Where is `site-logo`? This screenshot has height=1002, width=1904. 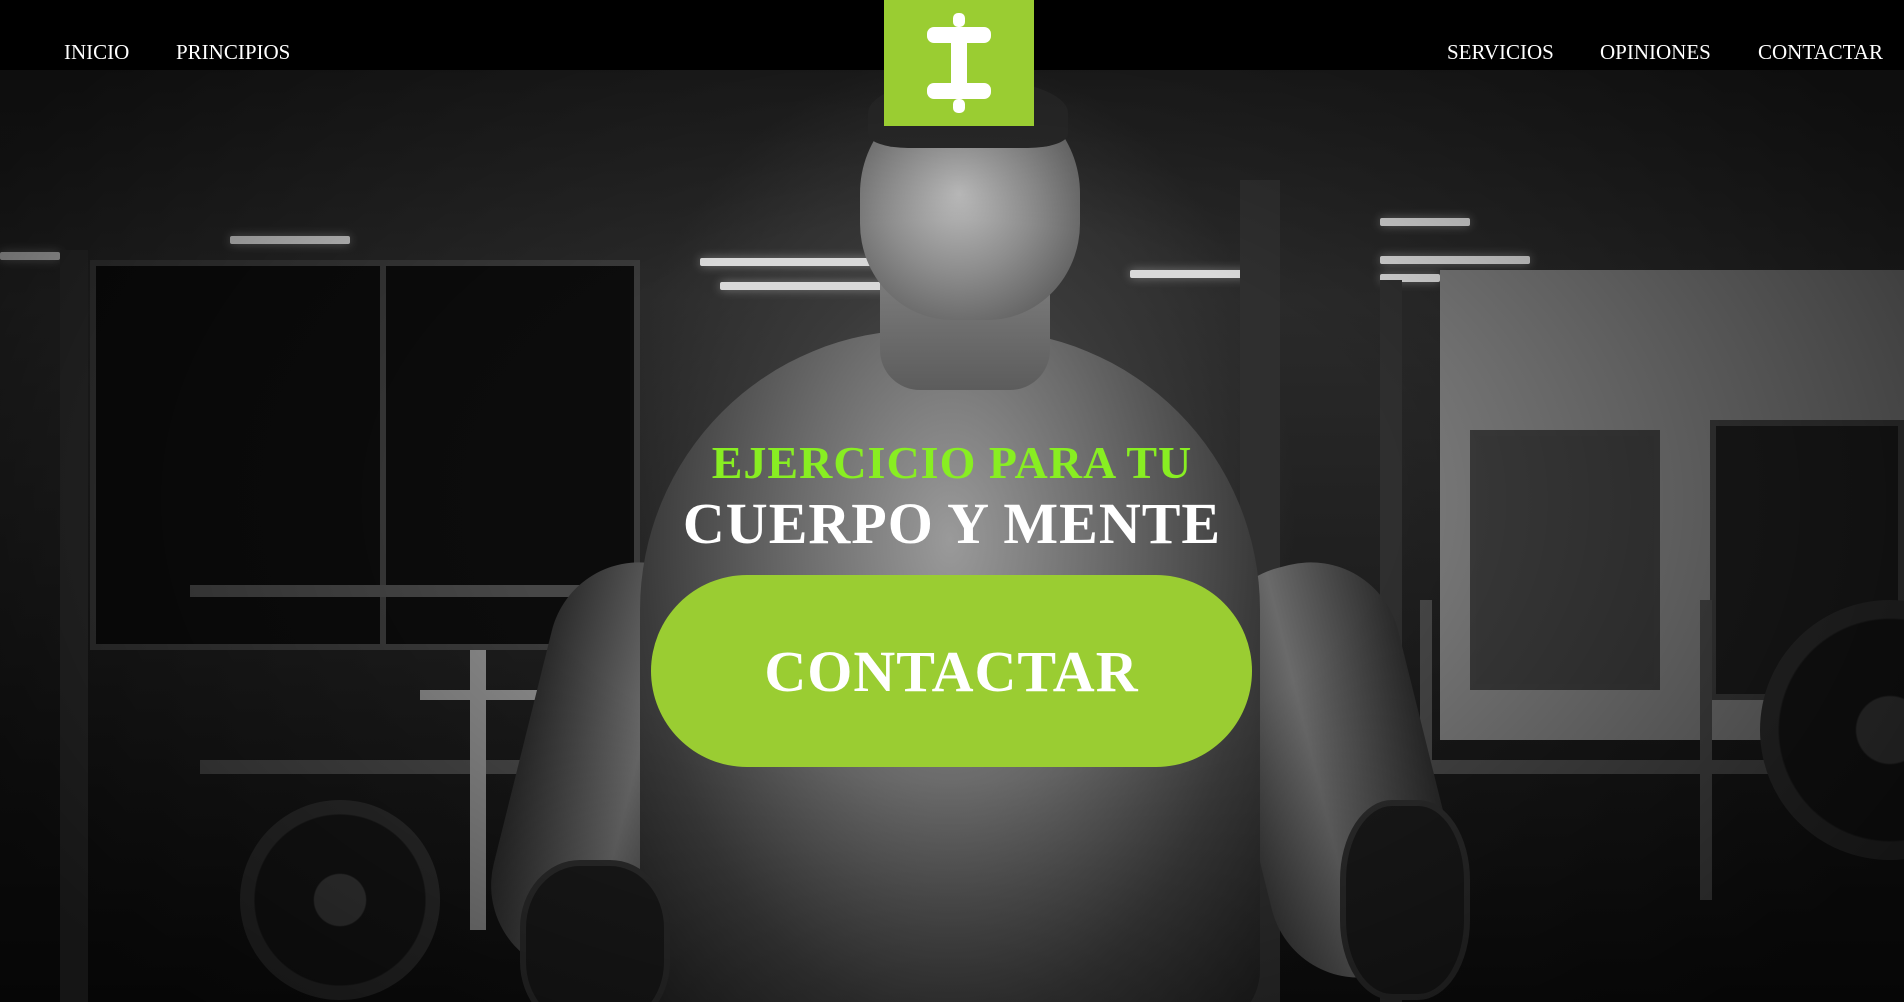 site-logo is located at coordinates (959, 63).